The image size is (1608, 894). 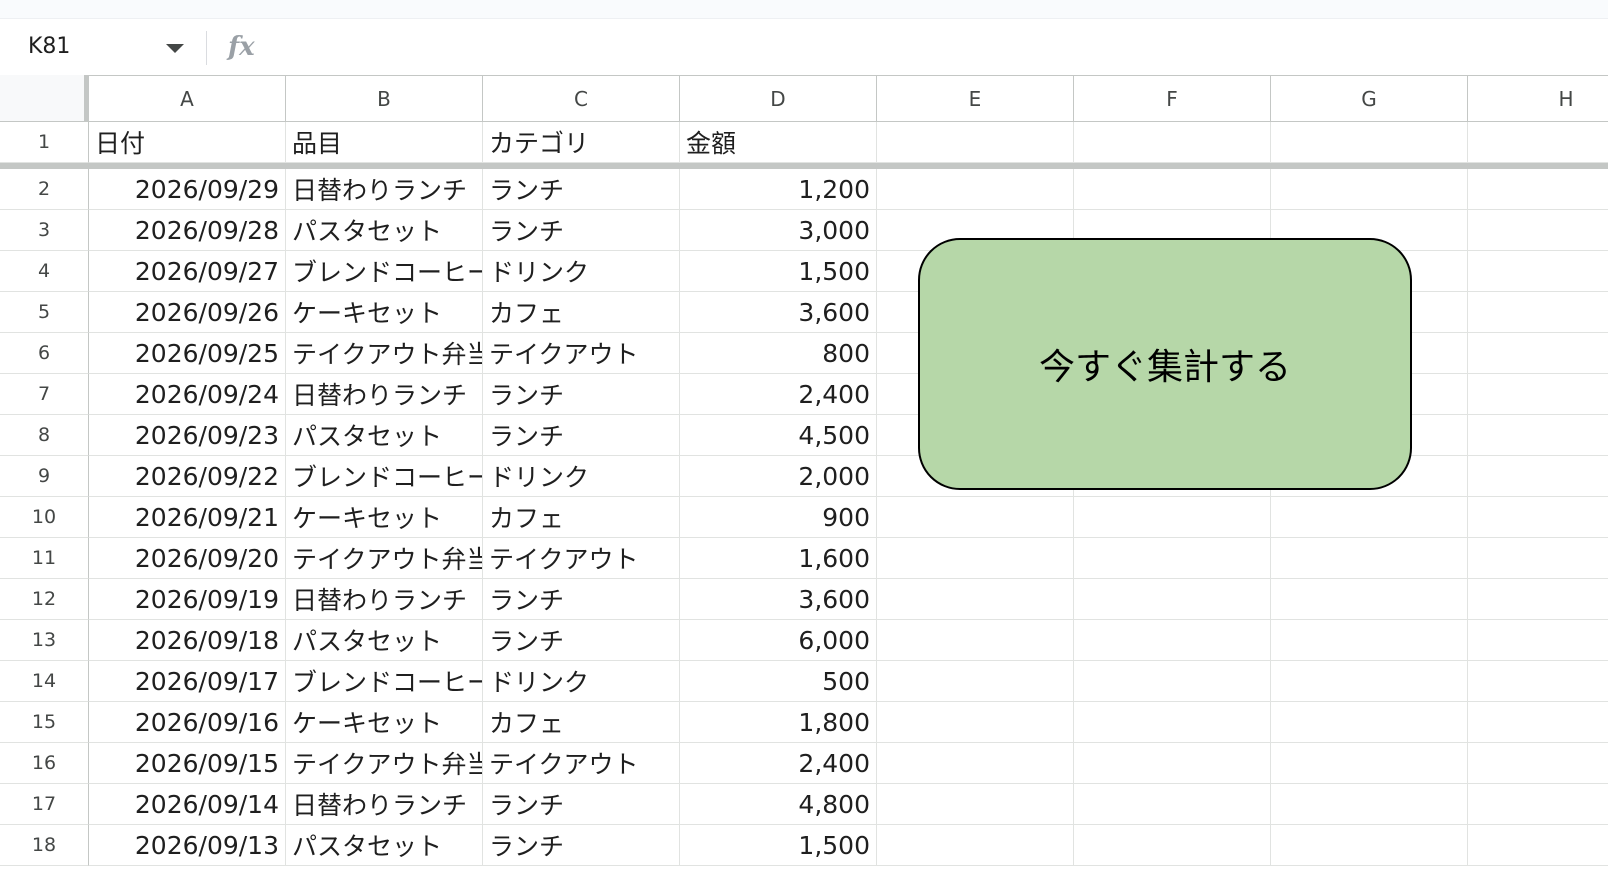 I want to click on date-cell: 2026/09/15, so click(x=187, y=763).